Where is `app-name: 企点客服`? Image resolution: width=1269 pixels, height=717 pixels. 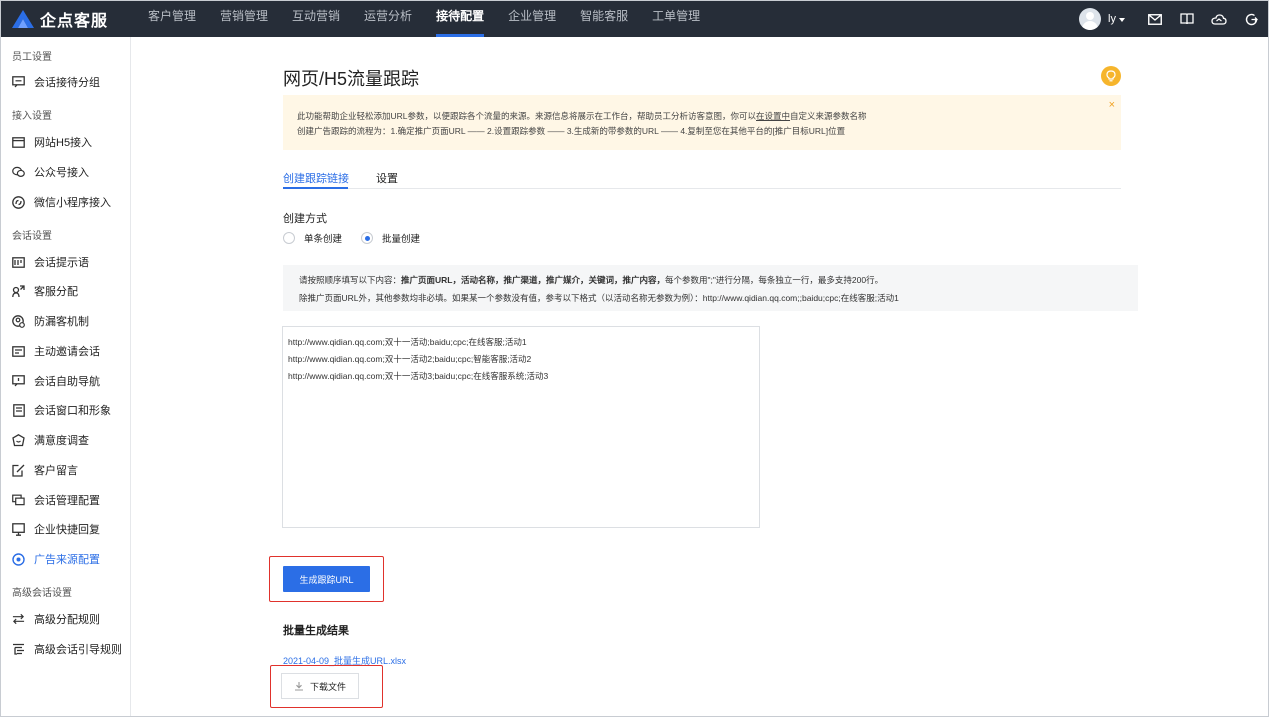 app-name: 企点客服 is located at coordinates (74, 21).